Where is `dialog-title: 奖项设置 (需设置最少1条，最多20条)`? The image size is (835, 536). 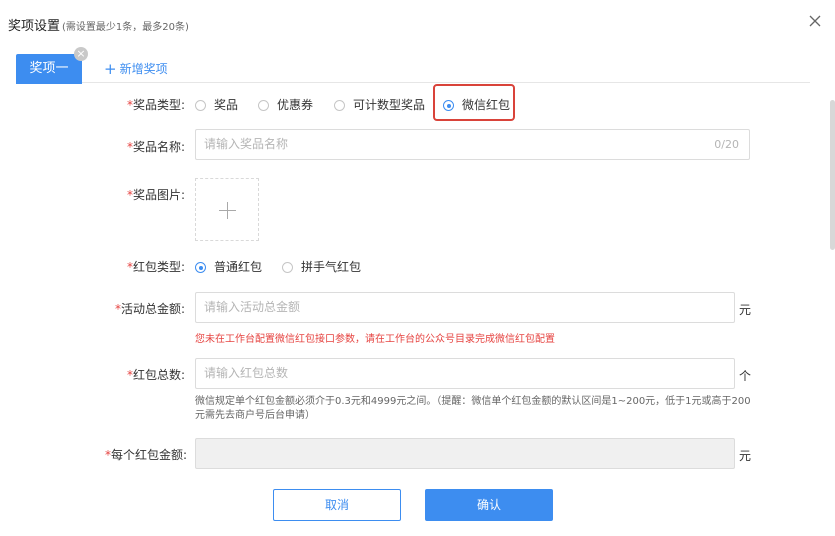
dialog-title: 奖项设置 (需设置最少1条，最多20条) is located at coordinates (98, 24).